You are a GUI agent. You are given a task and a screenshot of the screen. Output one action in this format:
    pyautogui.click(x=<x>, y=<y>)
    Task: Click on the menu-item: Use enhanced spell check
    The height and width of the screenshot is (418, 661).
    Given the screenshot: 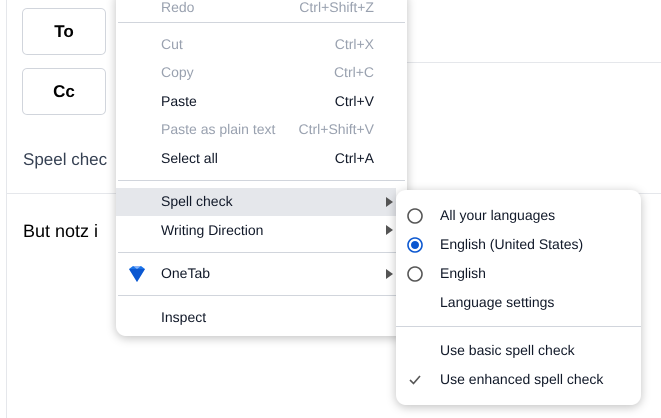 What is the action you would take?
    pyautogui.click(x=518, y=379)
    